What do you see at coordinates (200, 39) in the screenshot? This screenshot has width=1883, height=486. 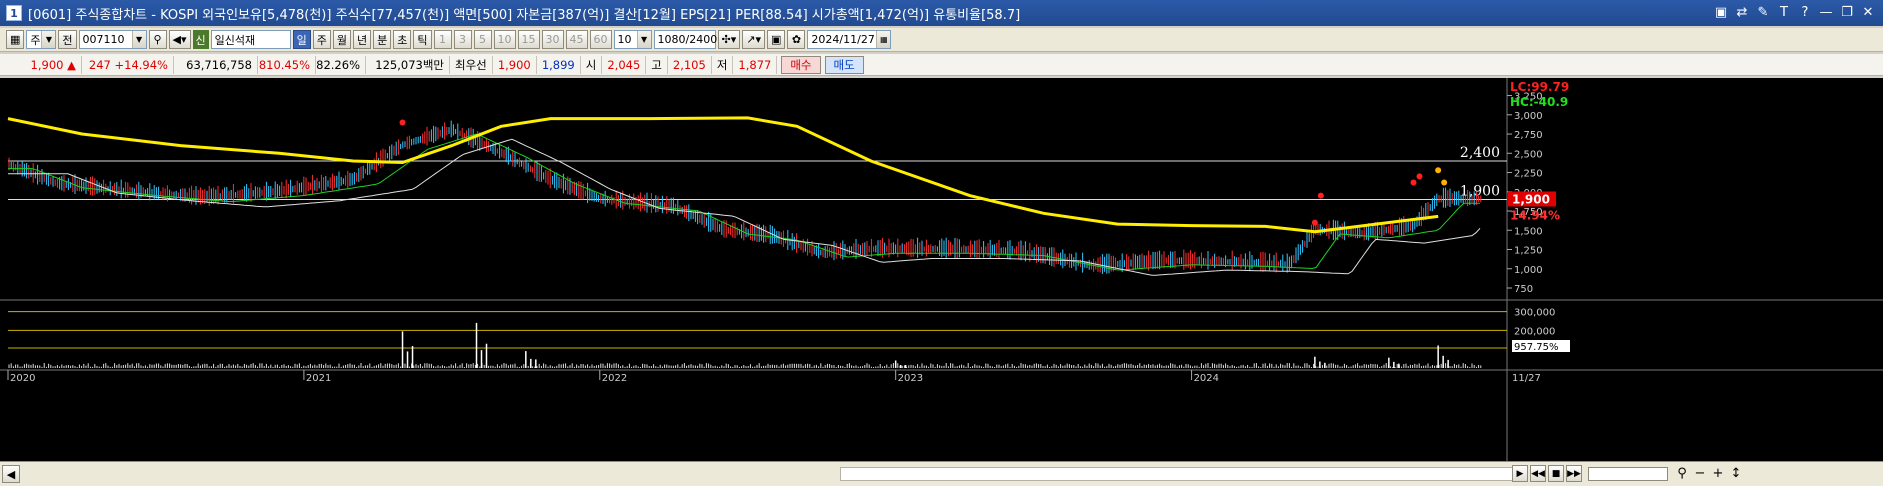 I see `new-listing-badge: 신` at bounding box center [200, 39].